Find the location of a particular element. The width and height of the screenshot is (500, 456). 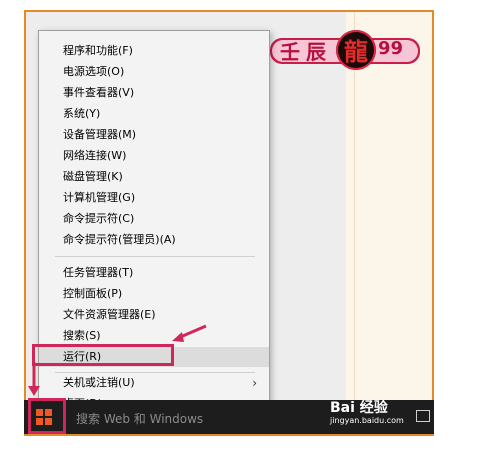

menu-item-label: 任务管理器(T) is located at coordinates (98, 272).